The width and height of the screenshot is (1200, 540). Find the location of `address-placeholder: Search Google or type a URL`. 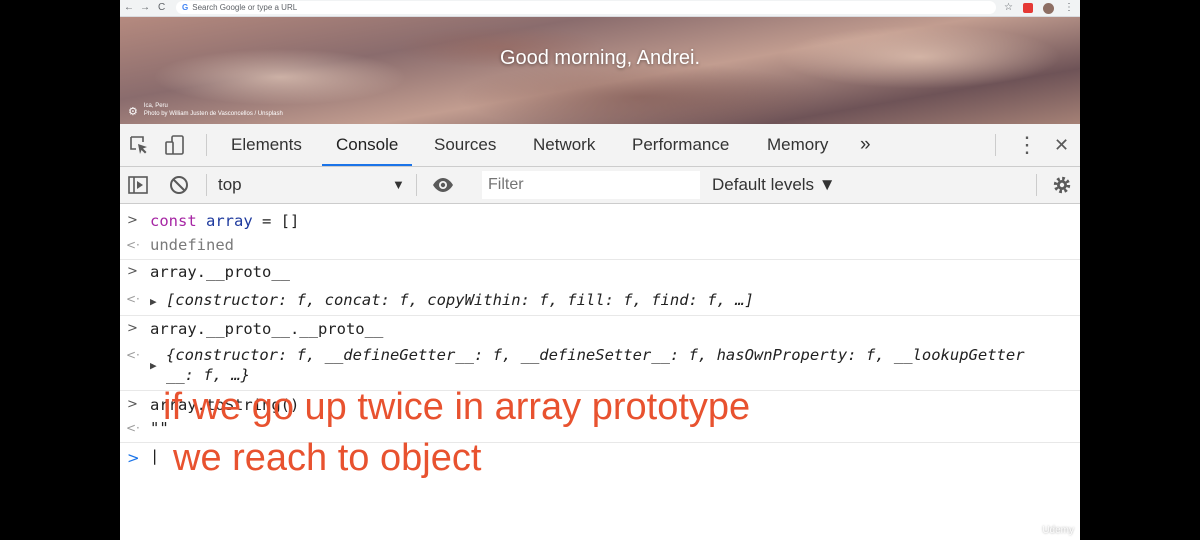

address-placeholder: Search Google or type a URL is located at coordinates (245, 7).